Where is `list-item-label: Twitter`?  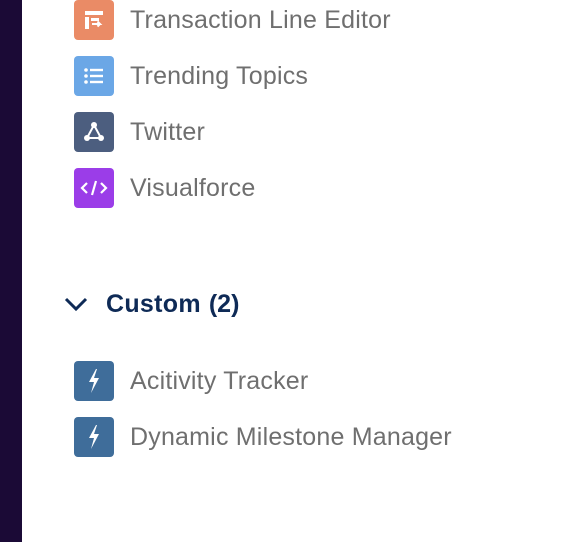 list-item-label: Twitter is located at coordinates (168, 131).